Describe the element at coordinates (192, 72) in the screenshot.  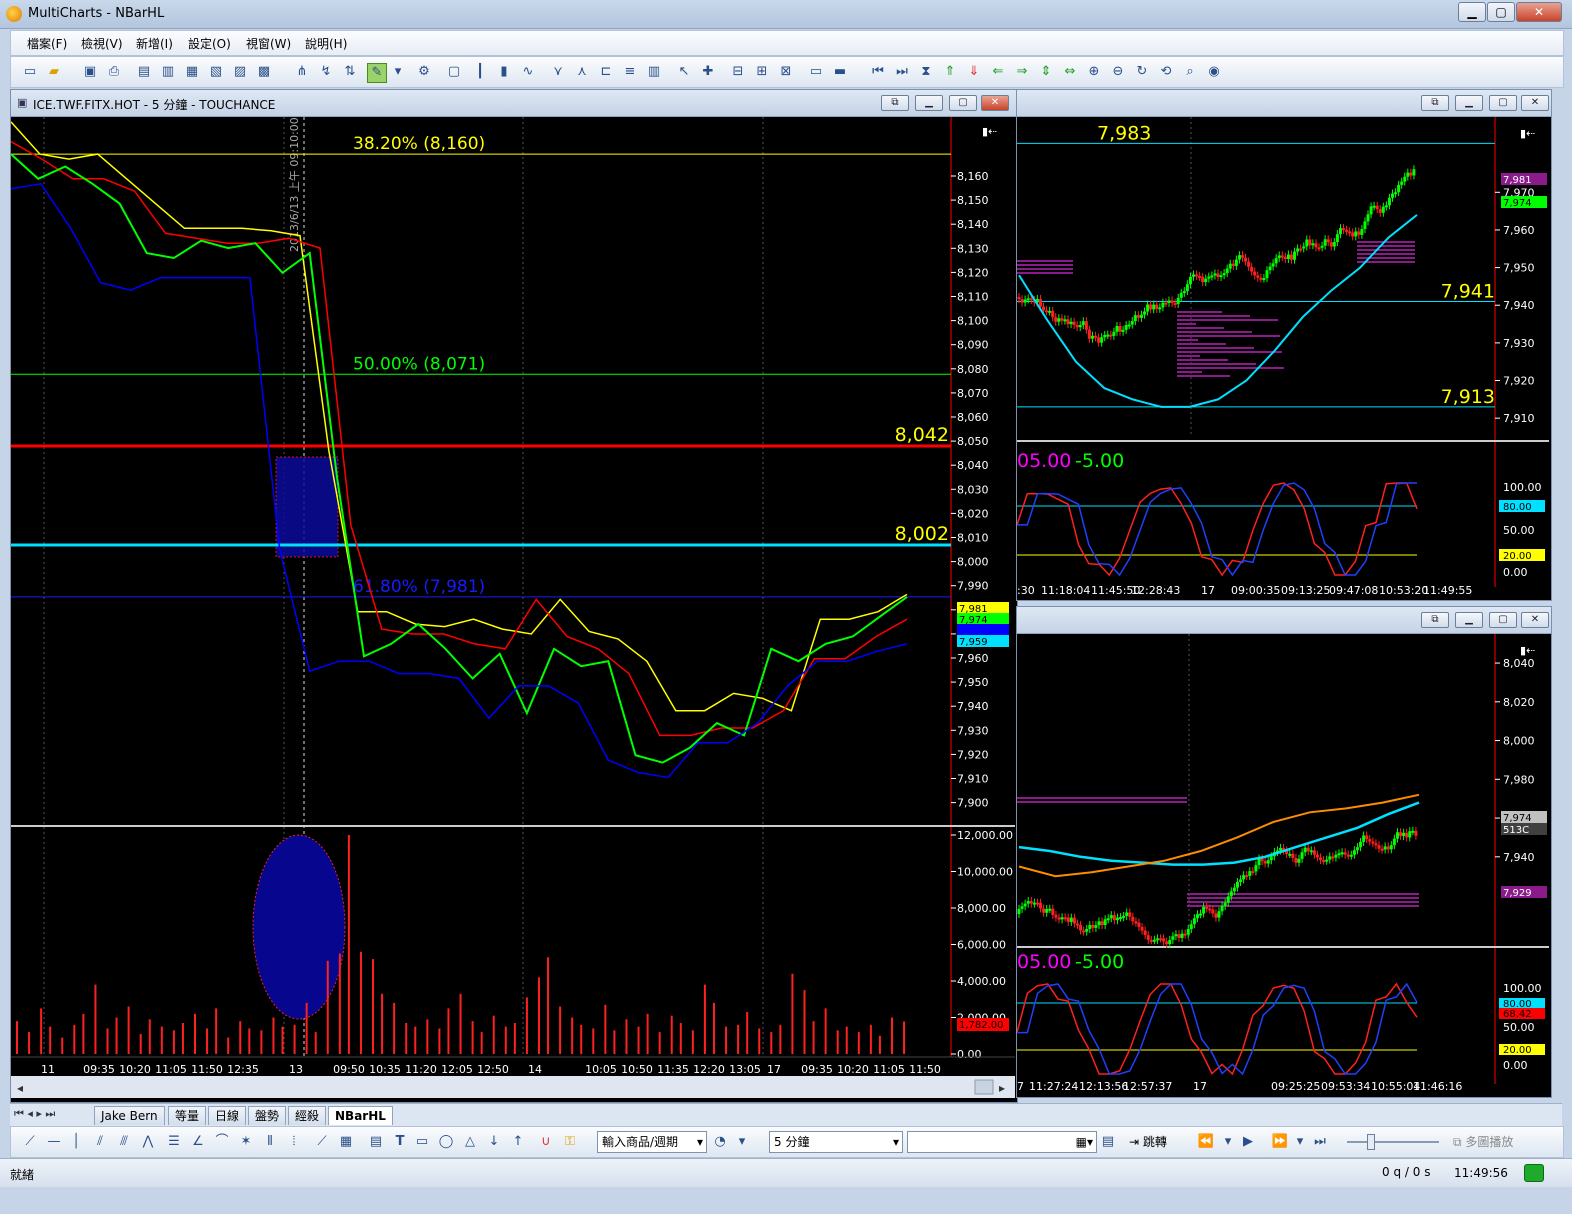
I see `dom-icon: ▦` at that location.